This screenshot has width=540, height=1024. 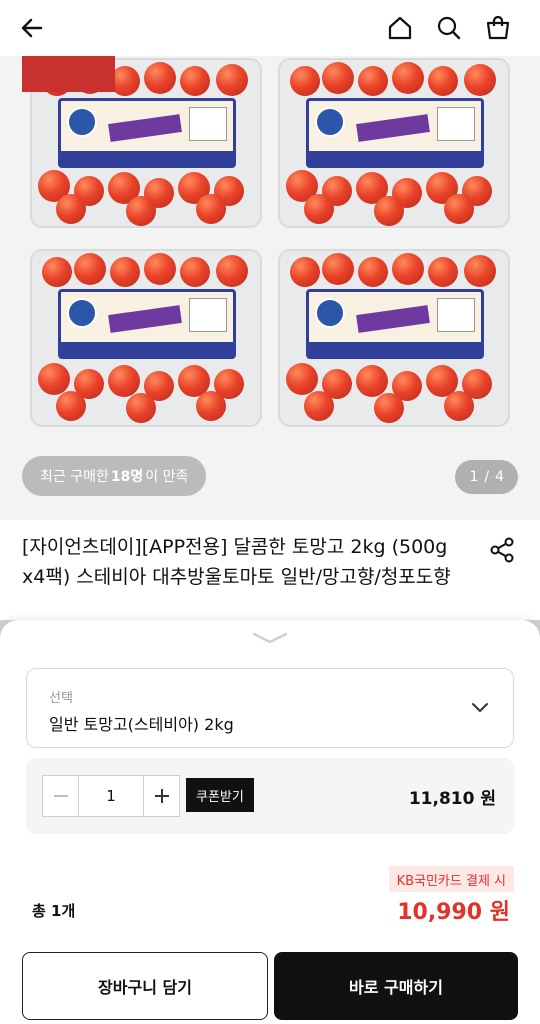 What do you see at coordinates (141, 724) in the screenshot?
I see `option-select-value: 일반 토망고(스테비아) 2kg` at bounding box center [141, 724].